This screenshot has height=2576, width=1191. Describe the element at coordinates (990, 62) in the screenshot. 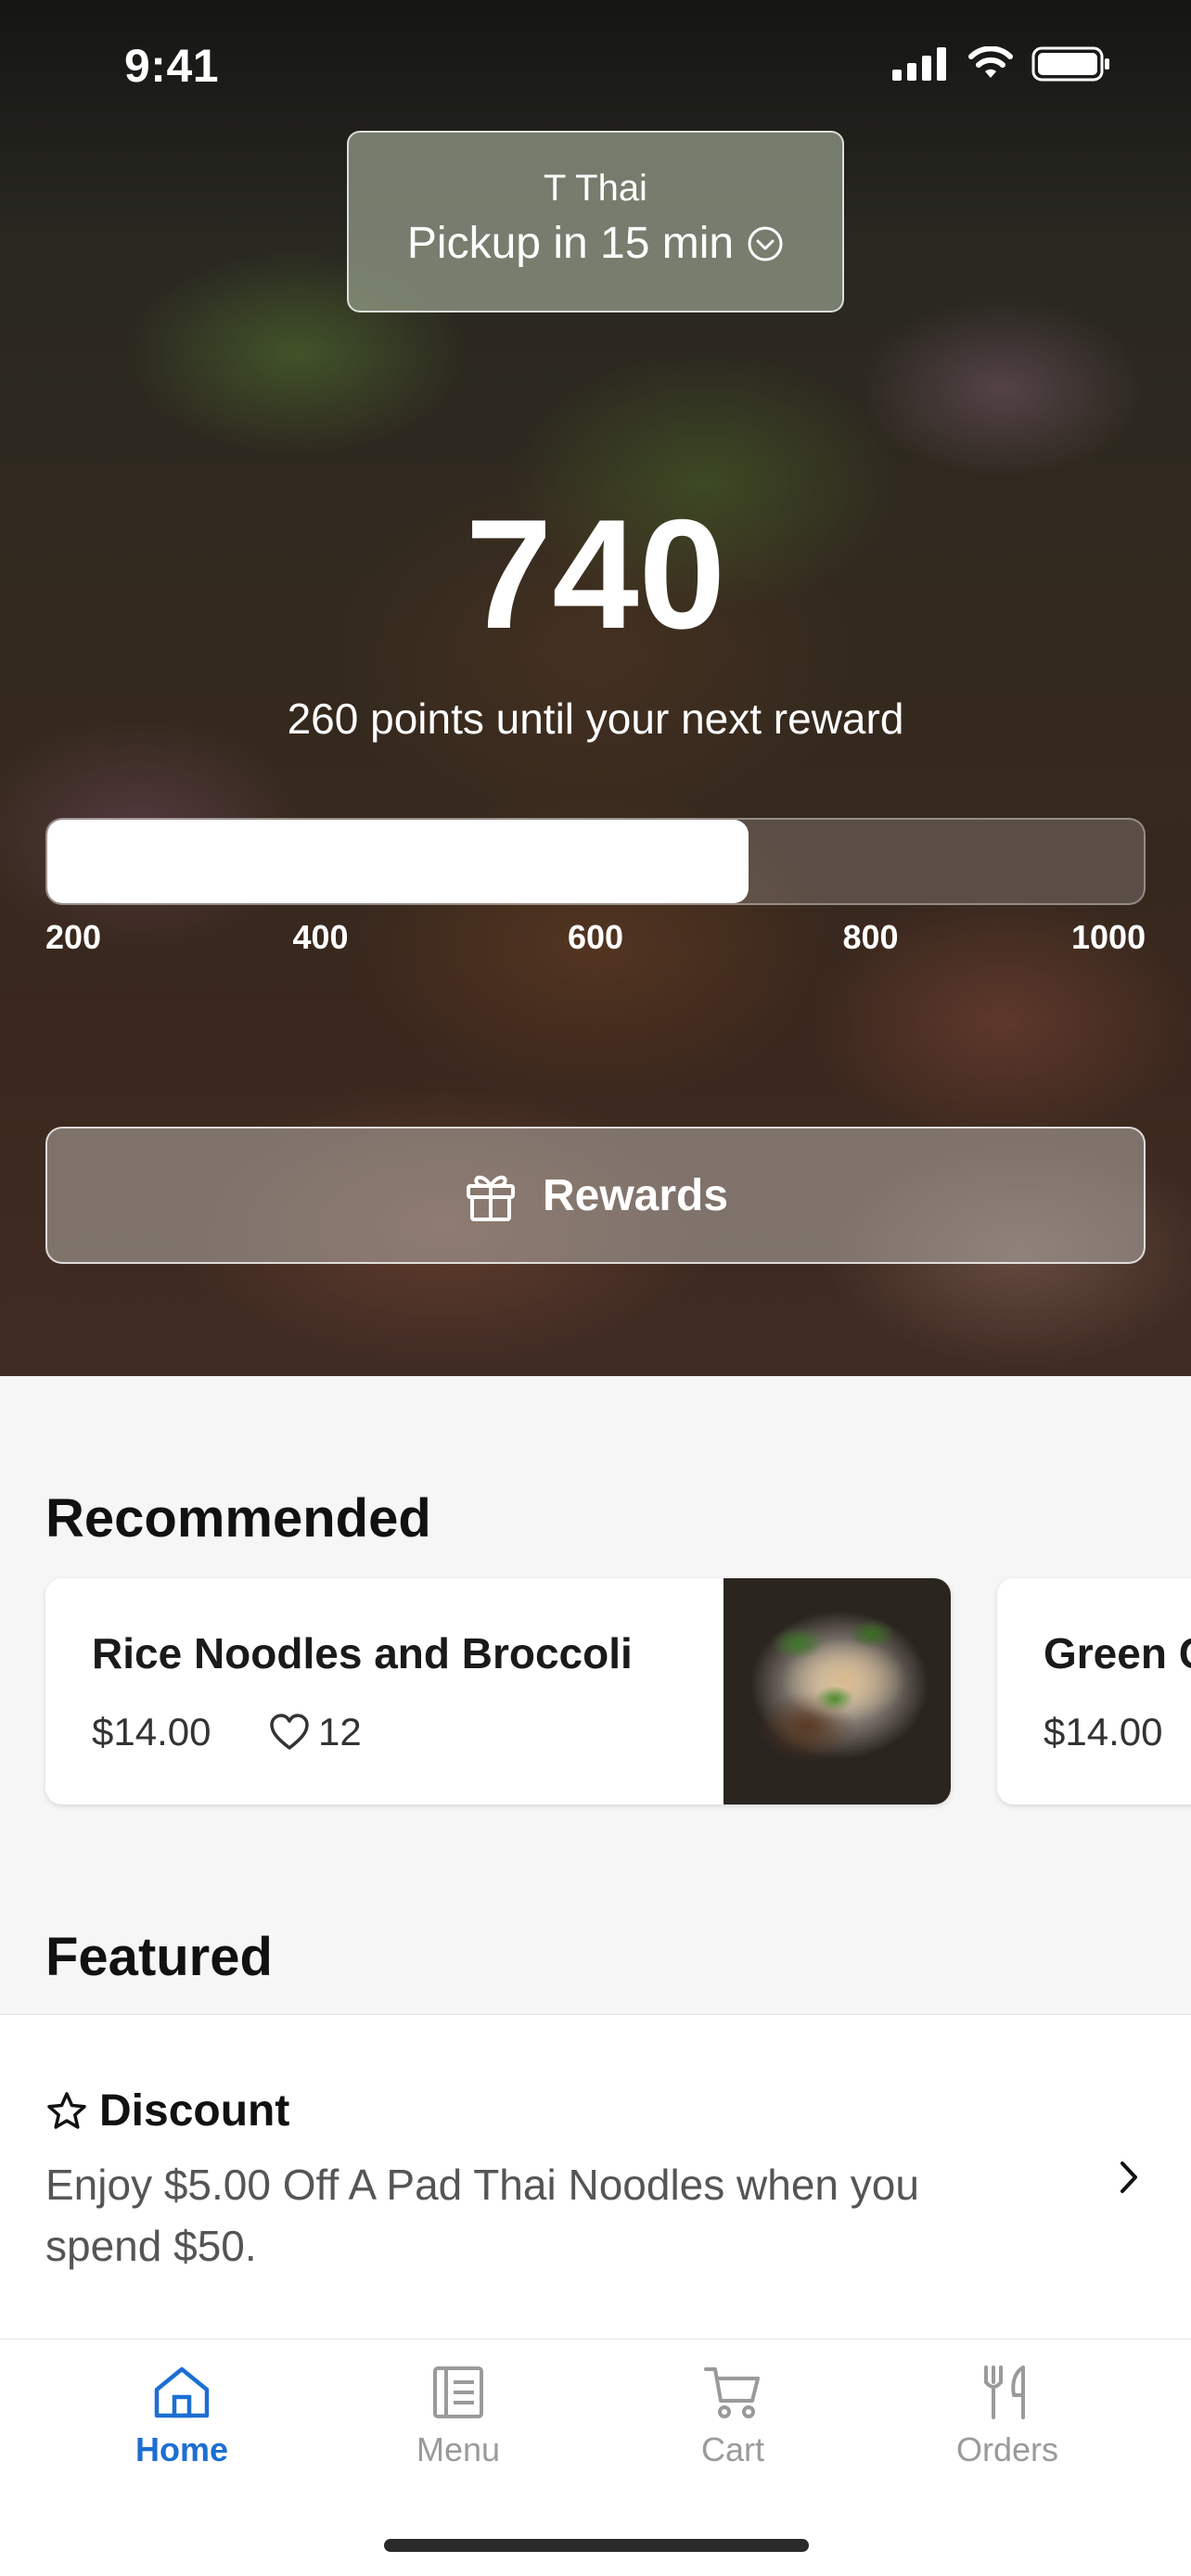

I see `wifi-icon` at that location.